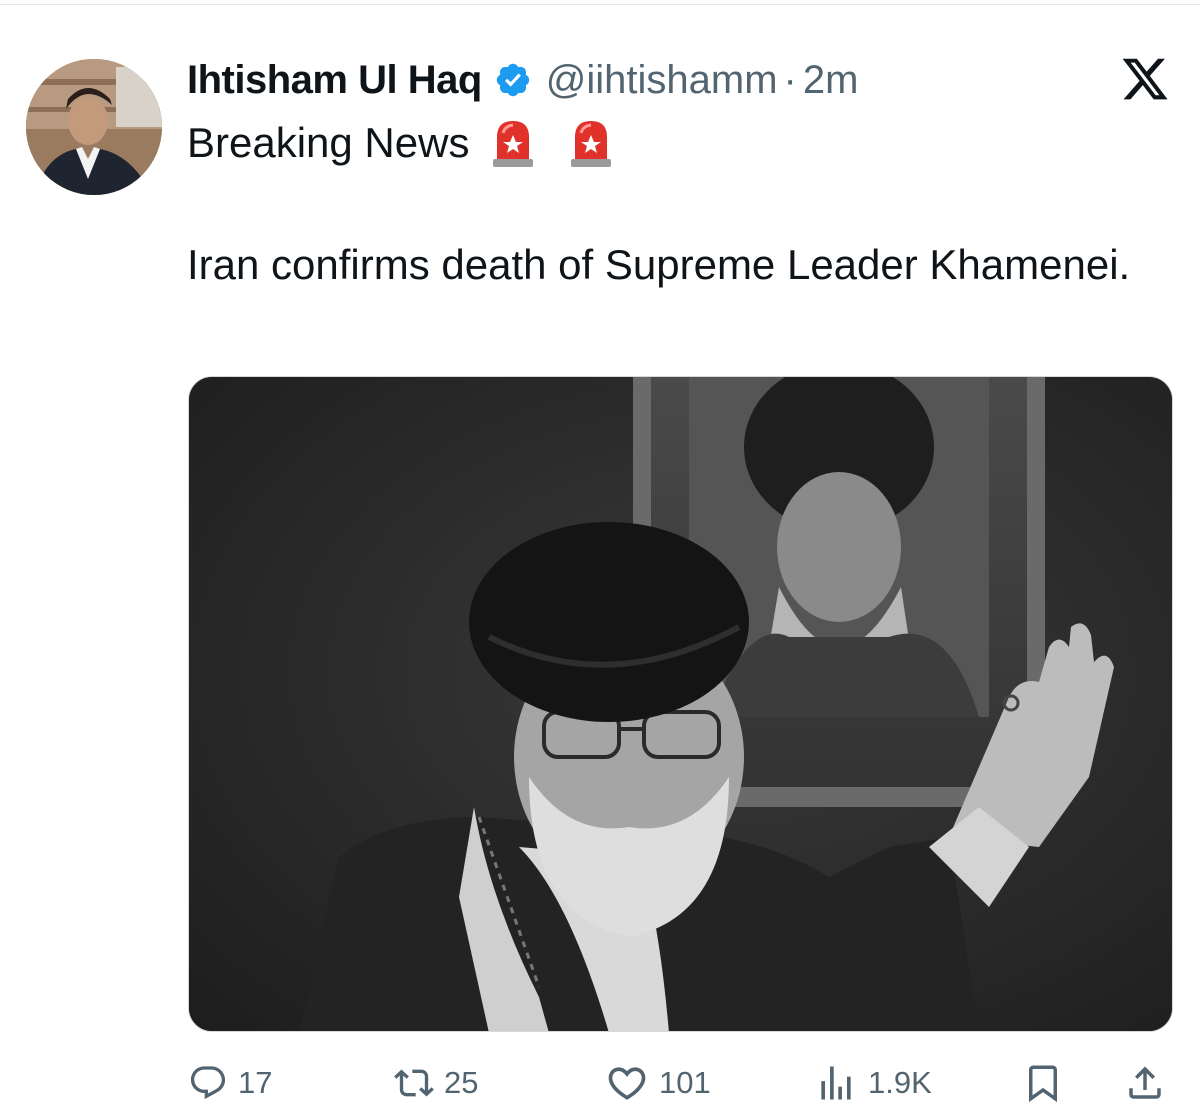 The height and width of the screenshot is (1110, 1200). What do you see at coordinates (436, 1083) in the screenshot?
I see `retweet-button: 25` at bounding box center [436, 1083].